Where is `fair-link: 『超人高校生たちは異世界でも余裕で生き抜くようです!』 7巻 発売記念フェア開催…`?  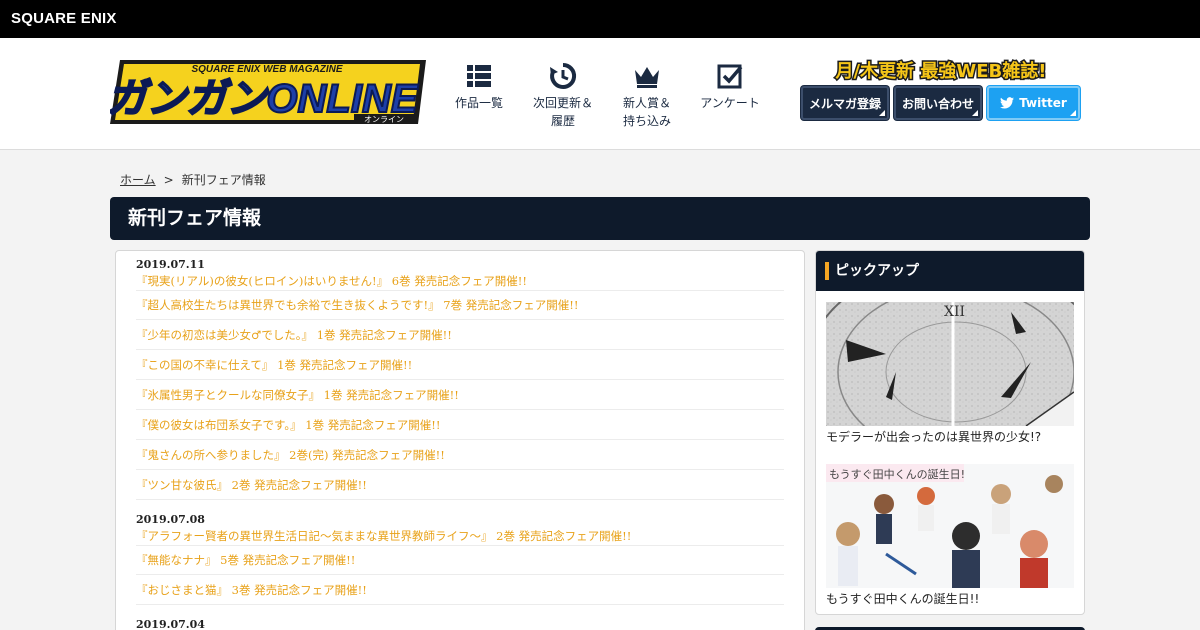
fair-link: 『超人高校生たちは異世界でも余裕で生き抜くようです!』 7巻 発売記念フェア開催… is located at coordinates (460, 305).